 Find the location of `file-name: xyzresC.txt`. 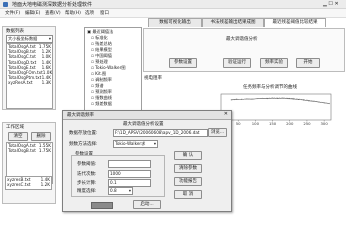

file-name: xyzresC.txt is located at coordinates (19, 185).